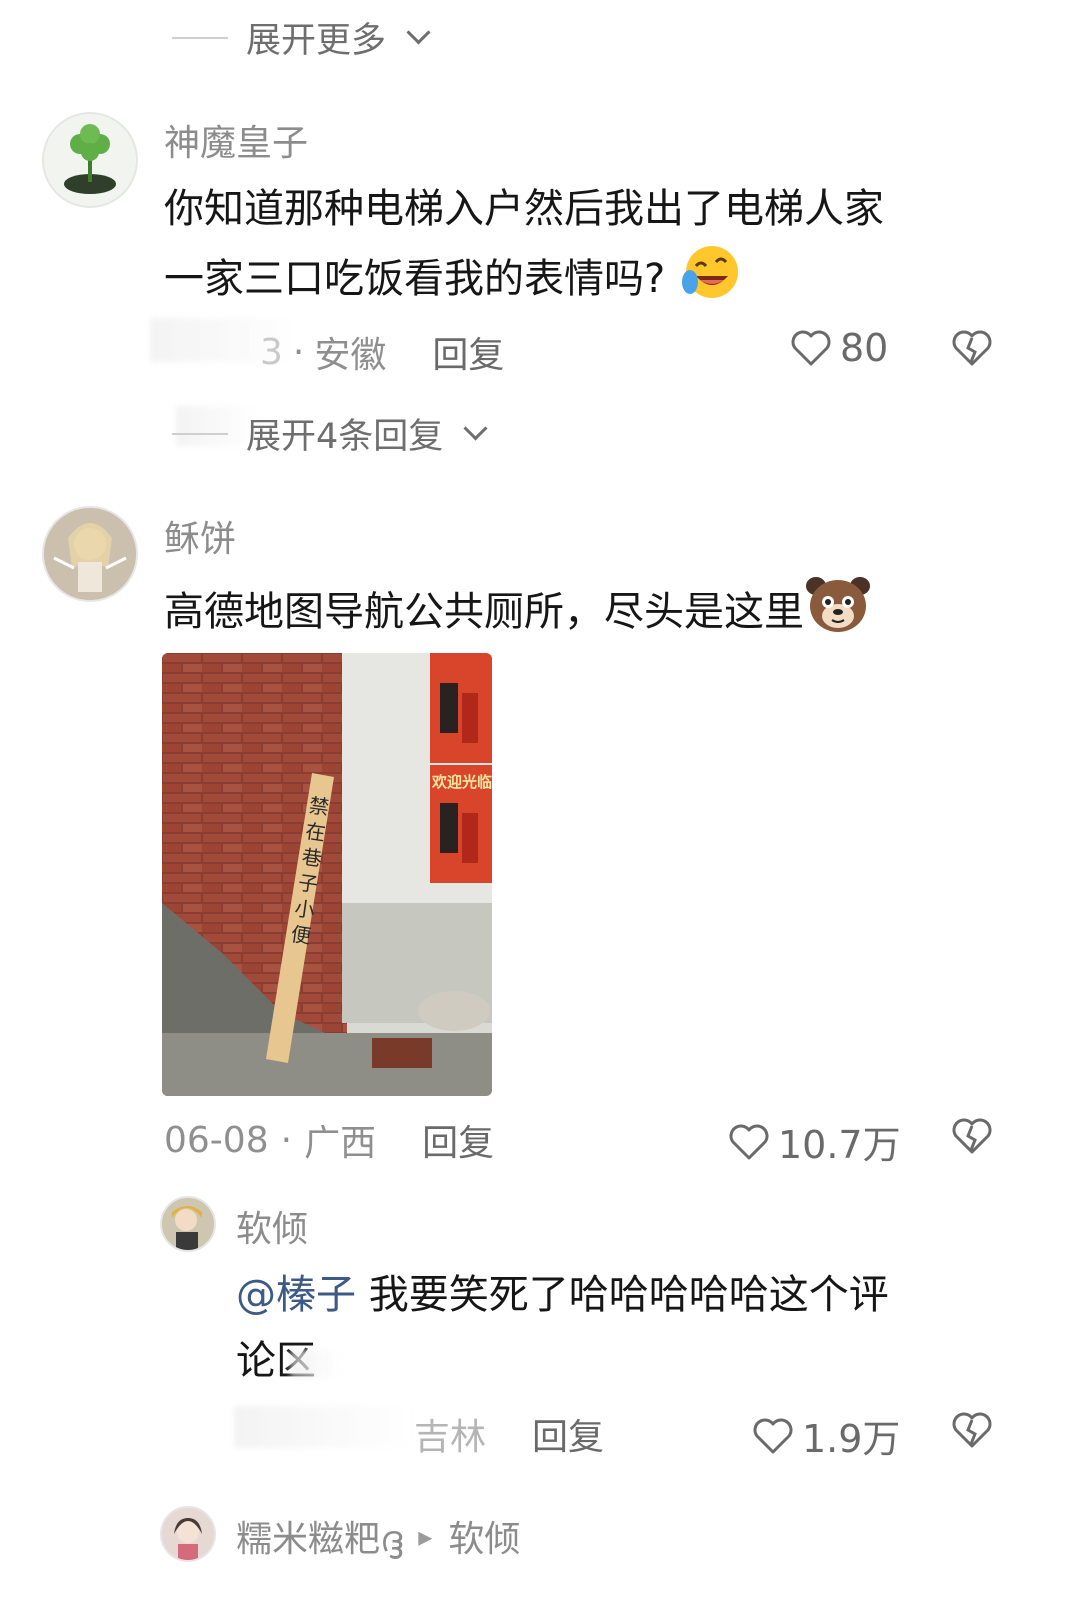 Image resolution: width=1080 pixels, height=1619 pixels. Describe the element at coordinates (340, 1143) in the screenshot. I see `comment-location: 广西` at that location.